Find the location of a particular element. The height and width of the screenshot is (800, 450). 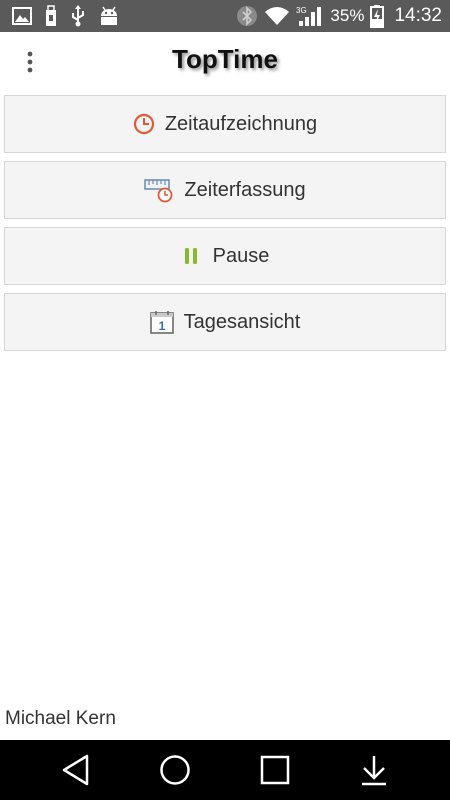

clock-icon is located at coordinates (144, 124).